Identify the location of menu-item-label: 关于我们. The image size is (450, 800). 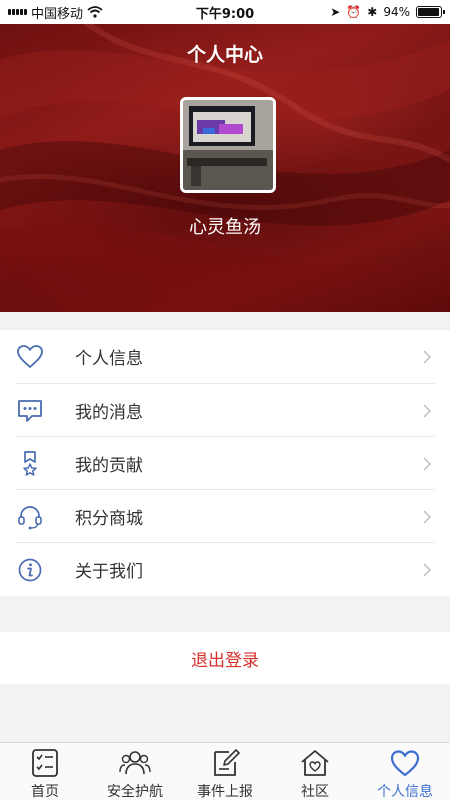
(109, 572).